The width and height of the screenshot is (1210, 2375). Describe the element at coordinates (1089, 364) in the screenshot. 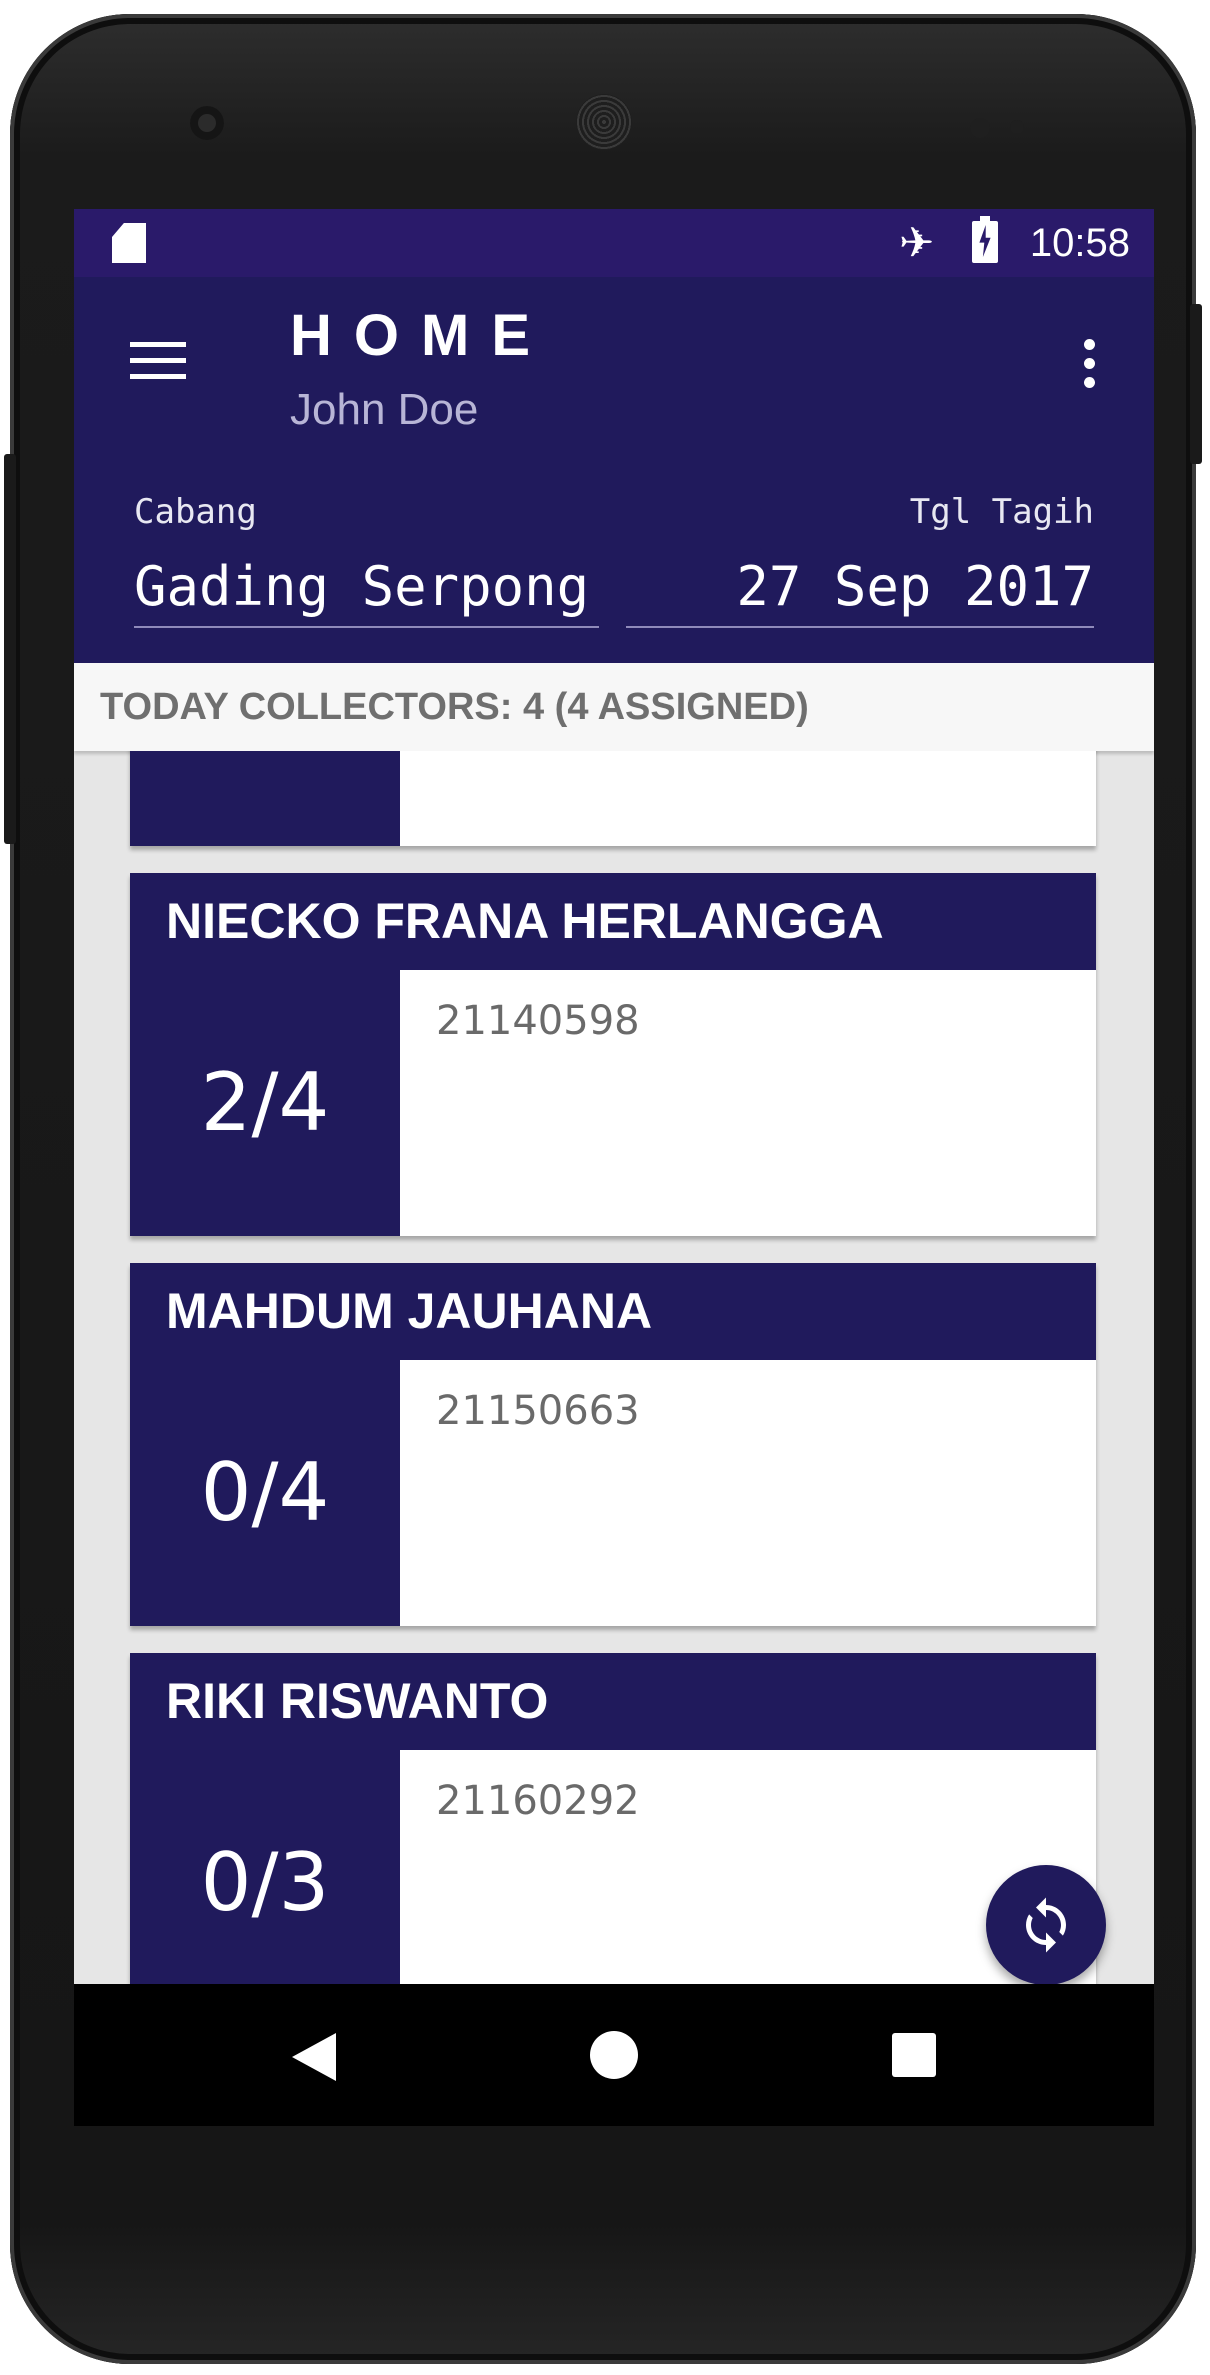

I see `overflow-icon` at that location.